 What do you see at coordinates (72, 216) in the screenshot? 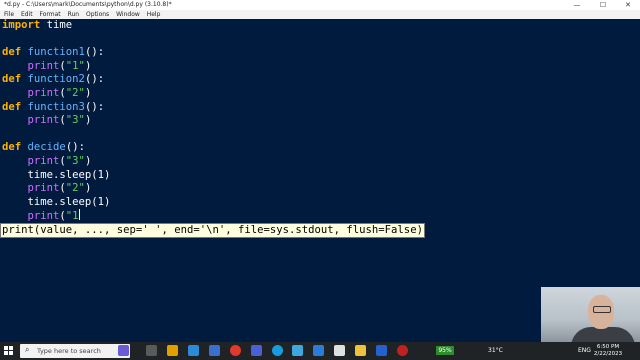
I see `code-token: "1` at bounding box center [72, 216].